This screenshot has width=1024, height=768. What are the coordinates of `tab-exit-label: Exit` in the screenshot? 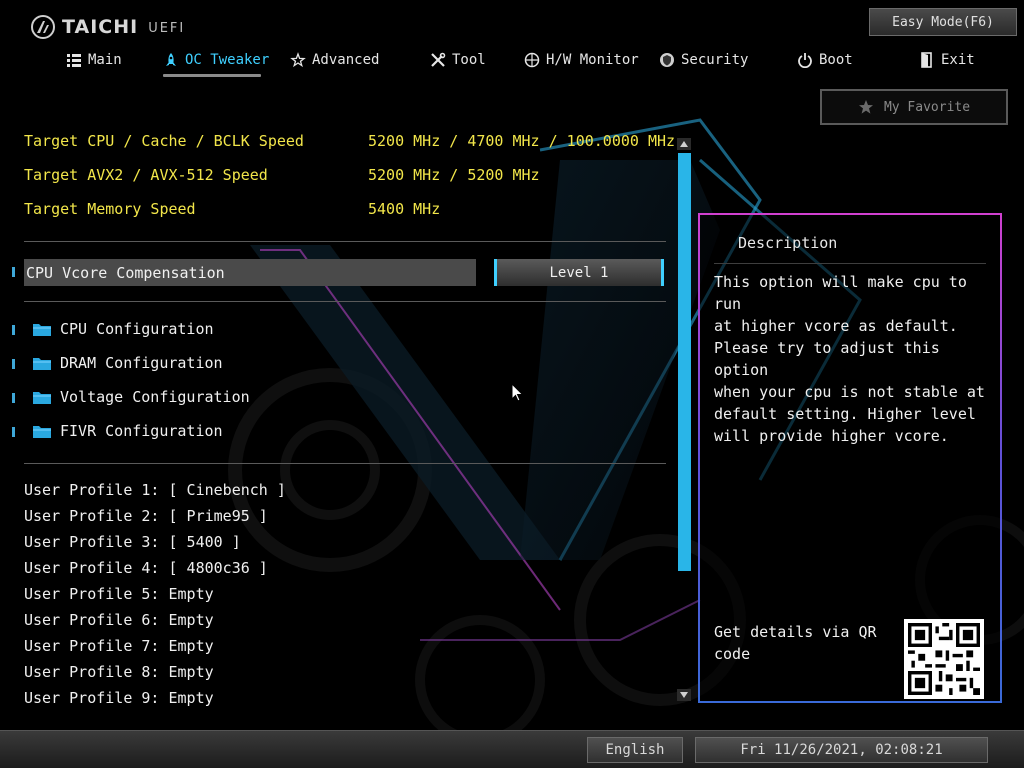 It's located at (958, 60).